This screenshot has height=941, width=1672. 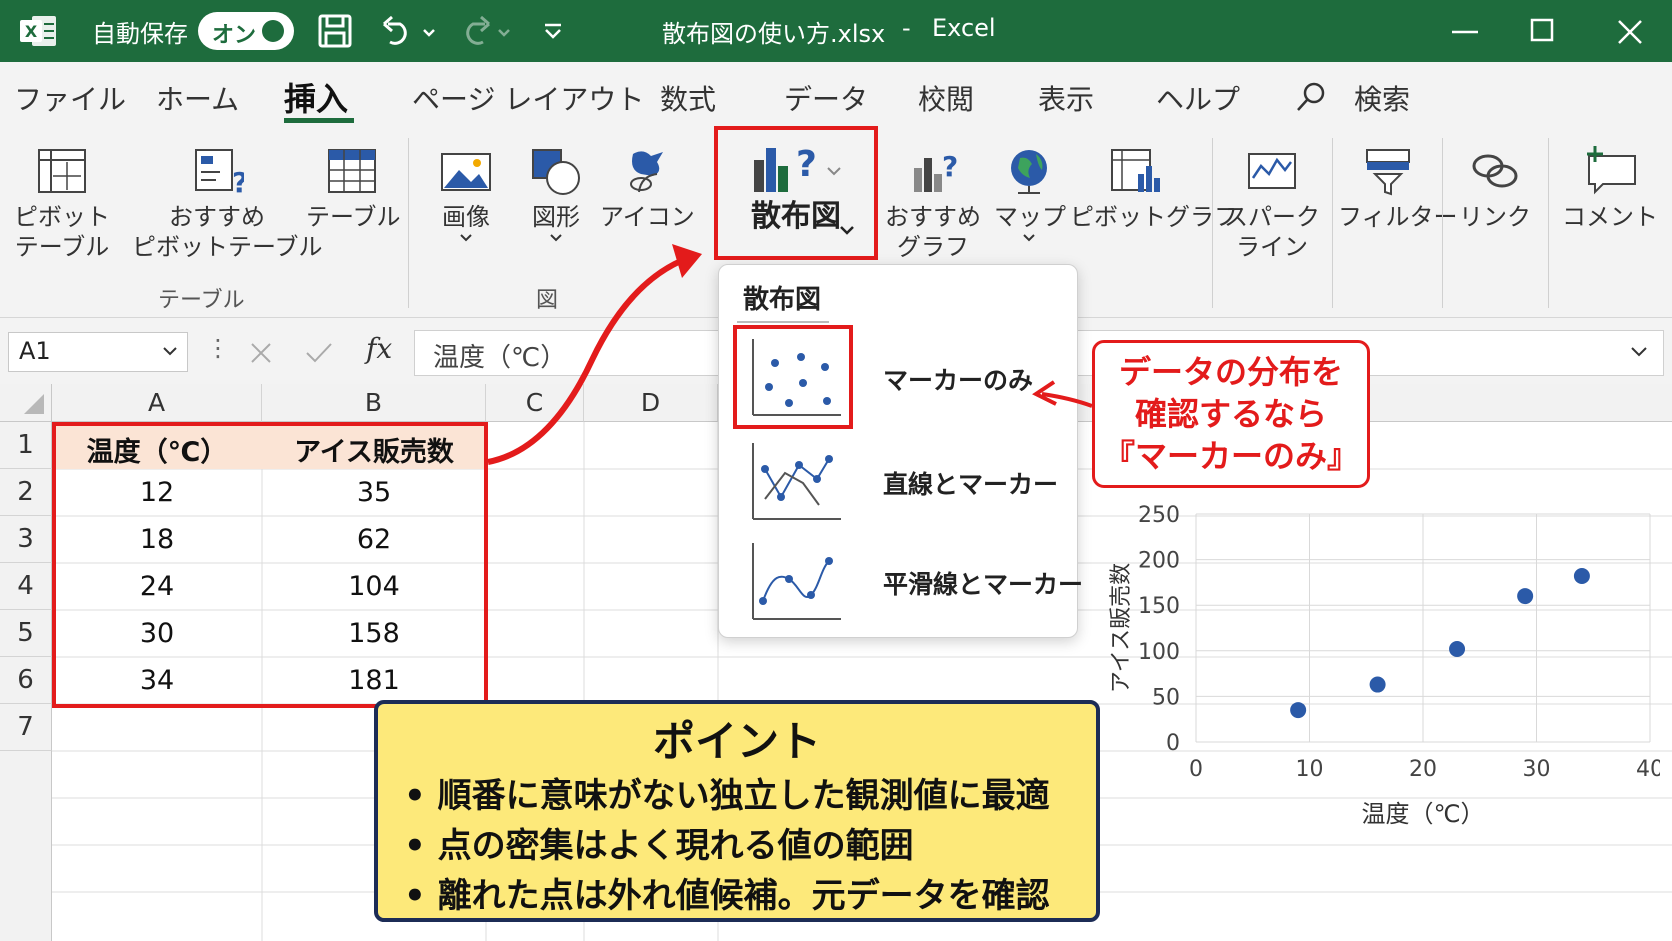 I want to click on row-header-3: 3, so click(x=26, y=539).